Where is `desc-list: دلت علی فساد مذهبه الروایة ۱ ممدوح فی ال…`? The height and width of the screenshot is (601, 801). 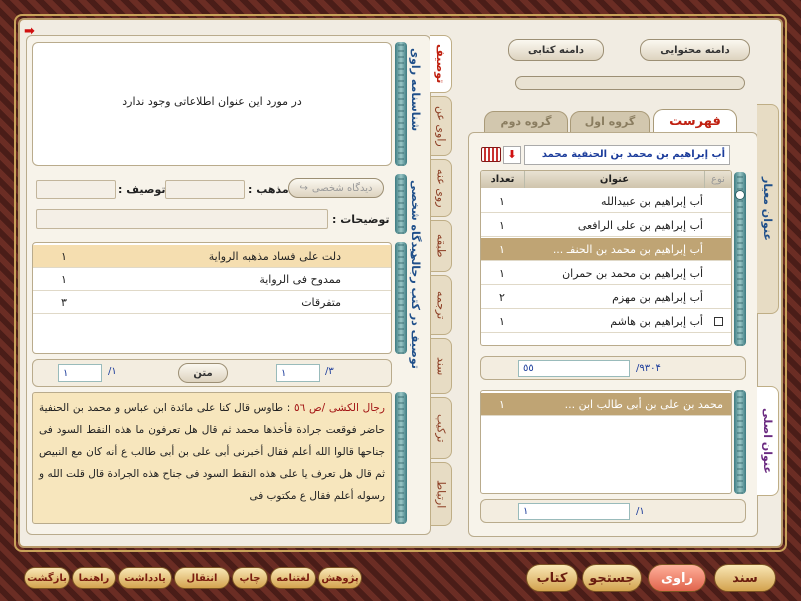
desc-list: دلت علی فساد مذهبه الروایة ۱ ممدوح فی ال… is located at coordinates (212, 298).